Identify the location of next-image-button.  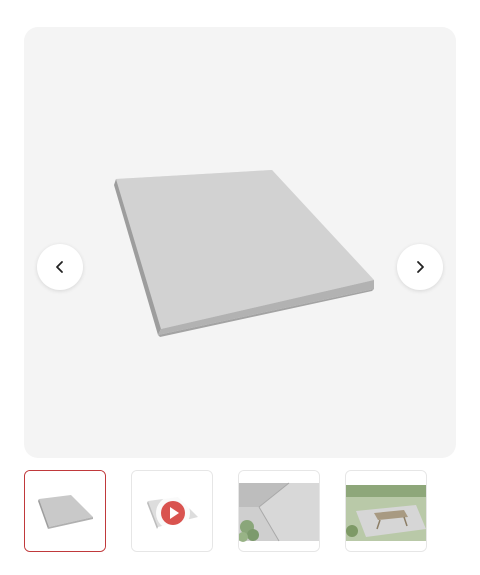
(420, 267).